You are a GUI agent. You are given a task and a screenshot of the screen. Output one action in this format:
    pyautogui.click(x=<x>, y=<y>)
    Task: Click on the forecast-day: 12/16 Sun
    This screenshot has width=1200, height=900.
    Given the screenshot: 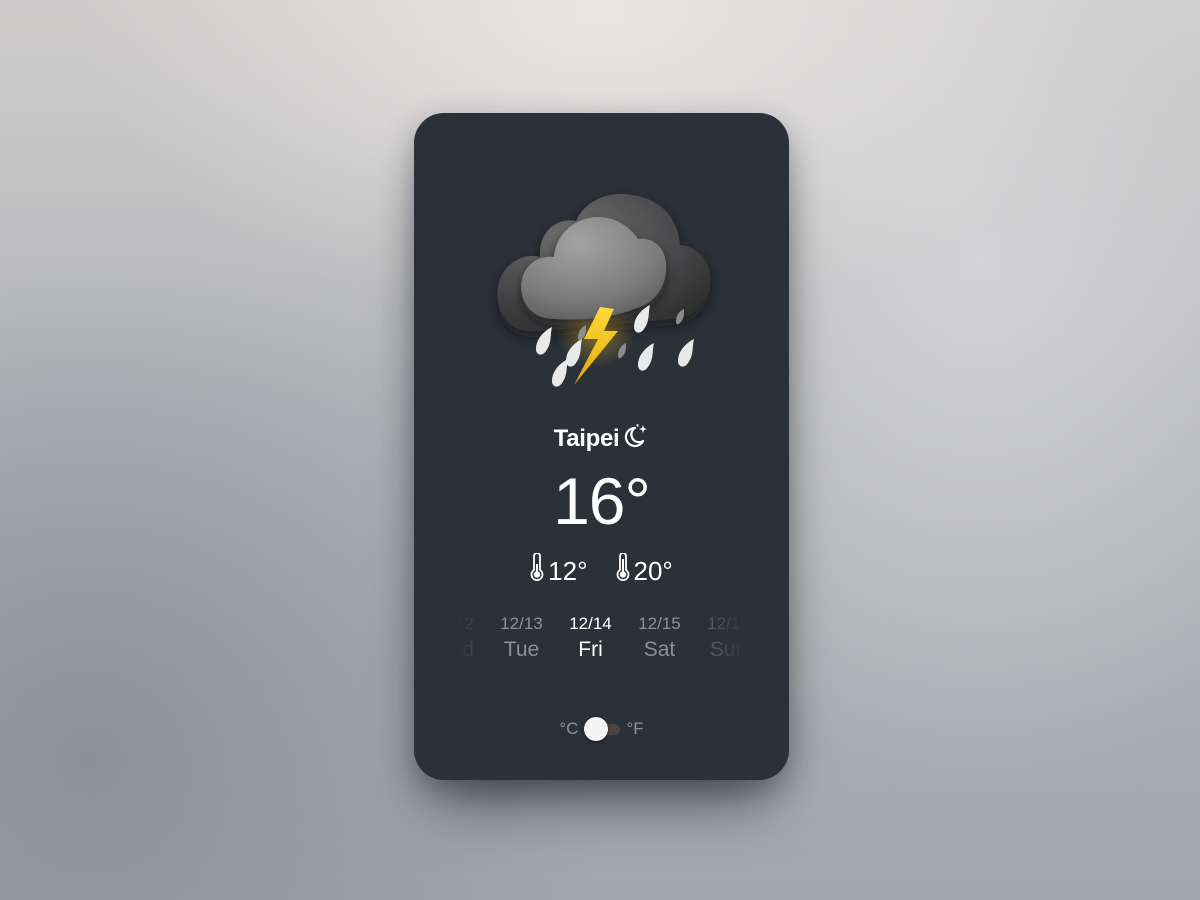 What is the action you would take?
    pyautogui.click(x=719, y=639)
    